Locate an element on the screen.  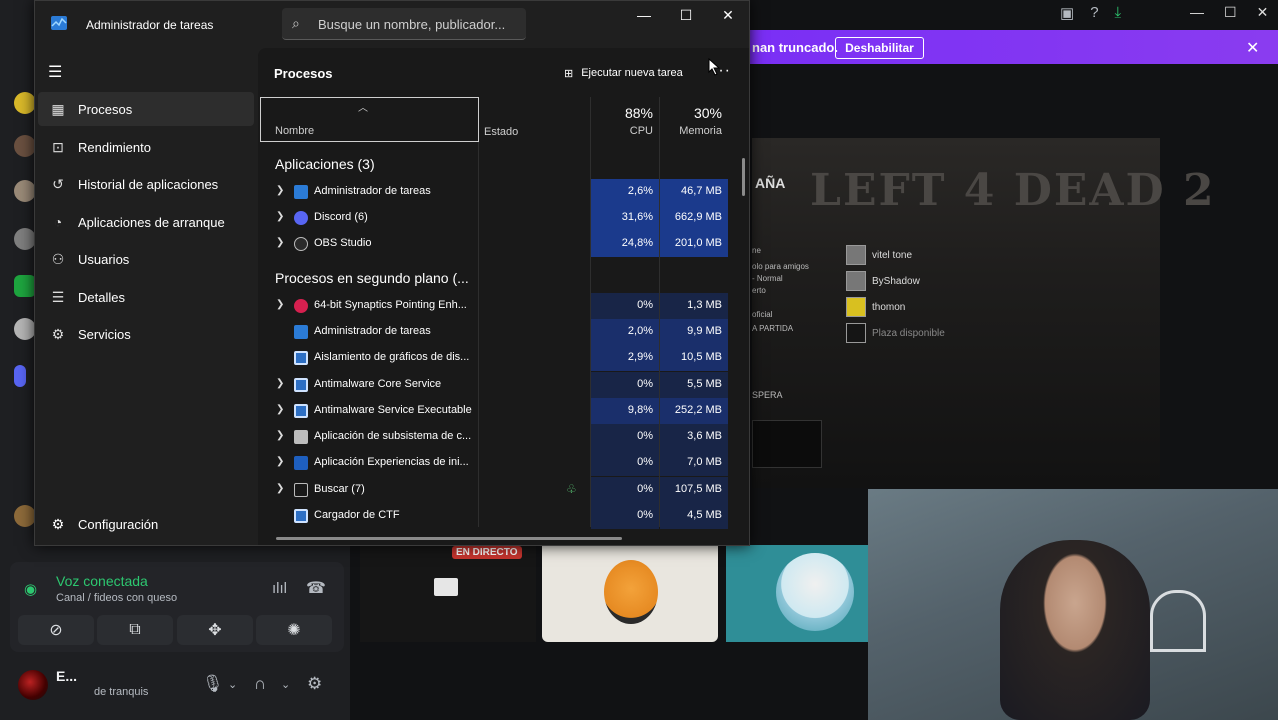
minimize-button: — is located at coordinates (644, 15).